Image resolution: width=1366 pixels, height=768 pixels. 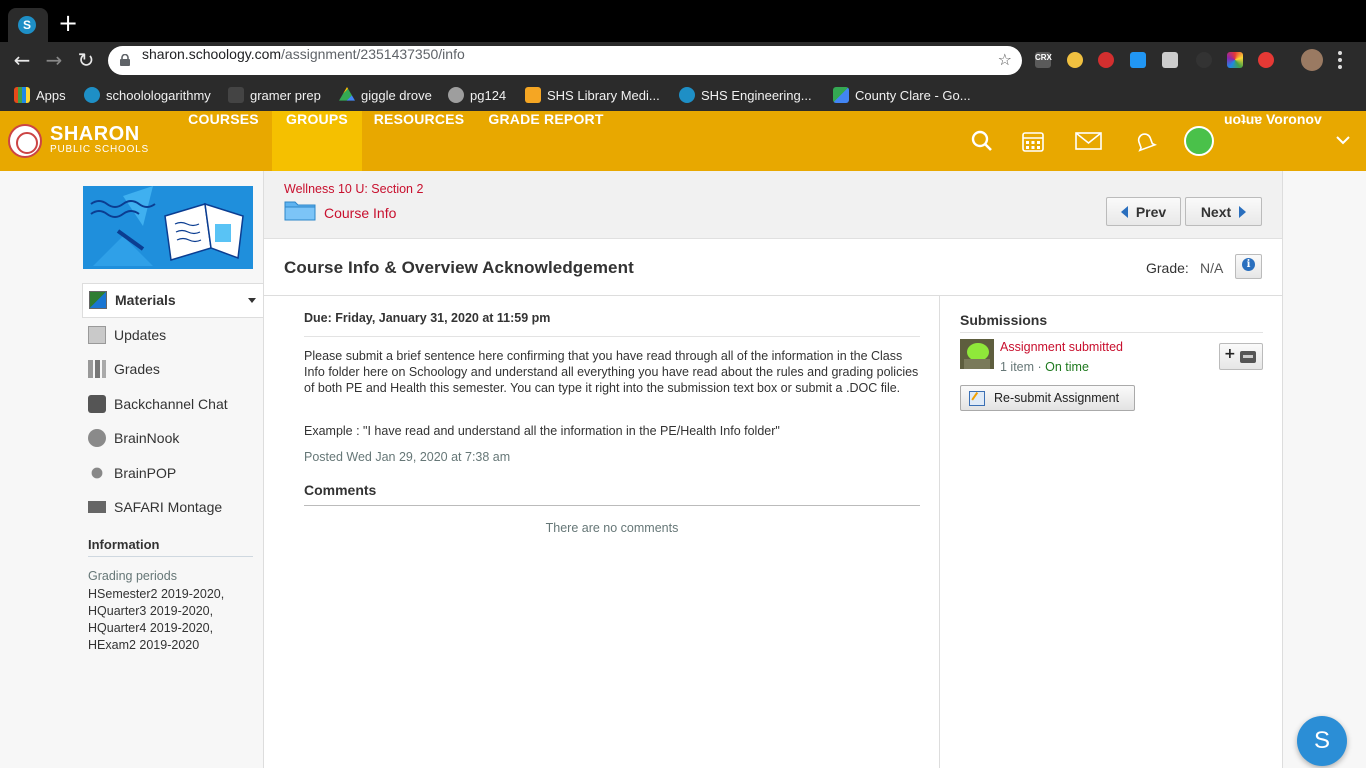 I want to click on profile-avatar, so click(x=1312, y=60).